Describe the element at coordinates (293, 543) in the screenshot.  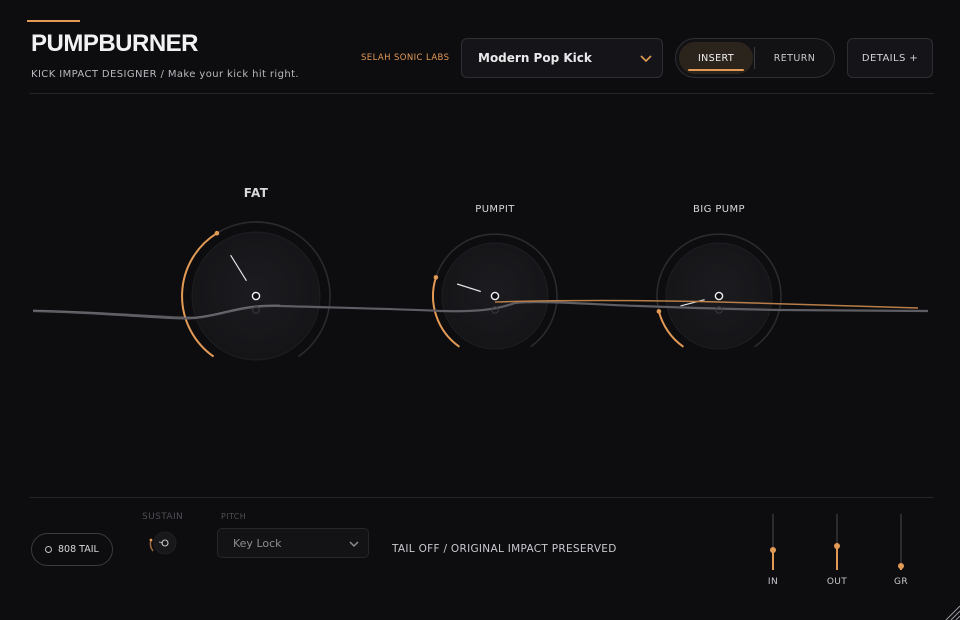
I see `pitch-dropdown: Key Lock` at that location.